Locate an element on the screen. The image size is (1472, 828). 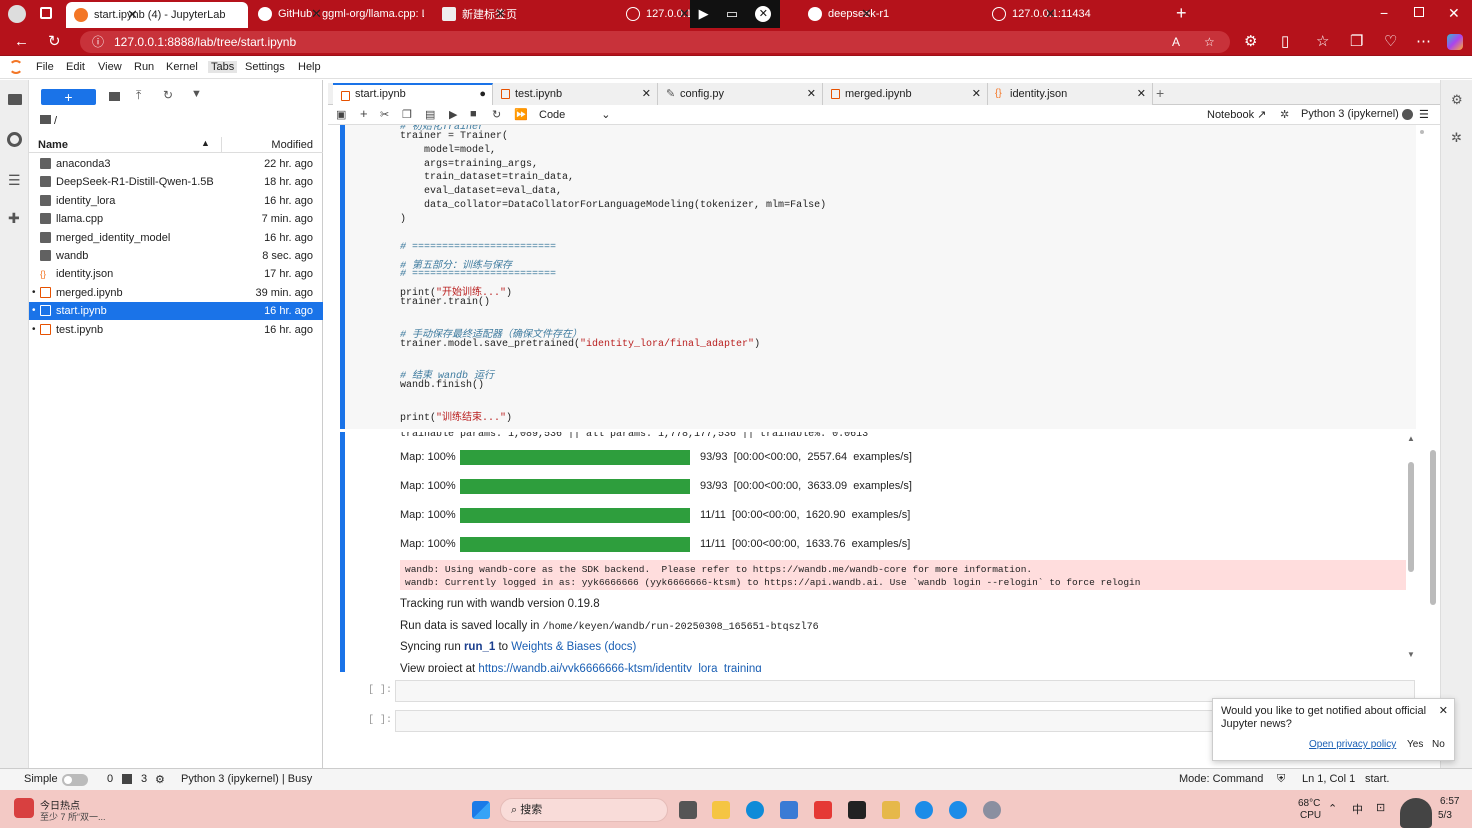
file-browser-icon is located at coordinates (15, 99).